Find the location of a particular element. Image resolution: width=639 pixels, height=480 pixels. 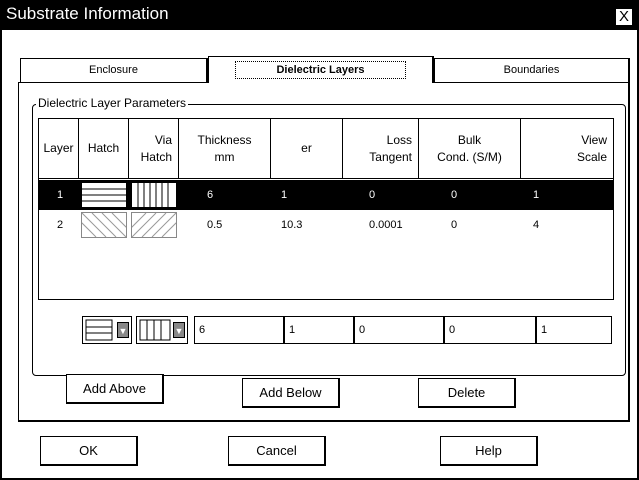

cell-layer: 1 is located at coordinates (60, 195).